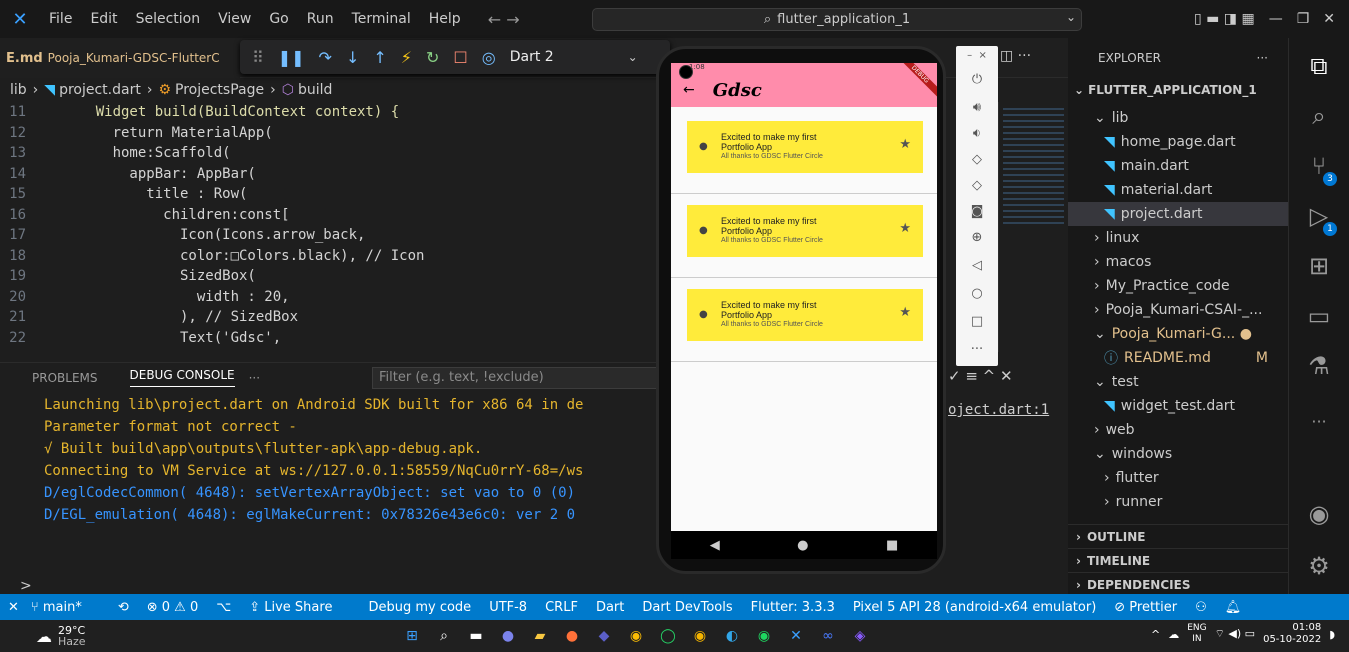 The image size is (1349, 652). Describe the element at coordinates (636, 636) in the screenshot. I see `chrome-icon: ◉` at that location.